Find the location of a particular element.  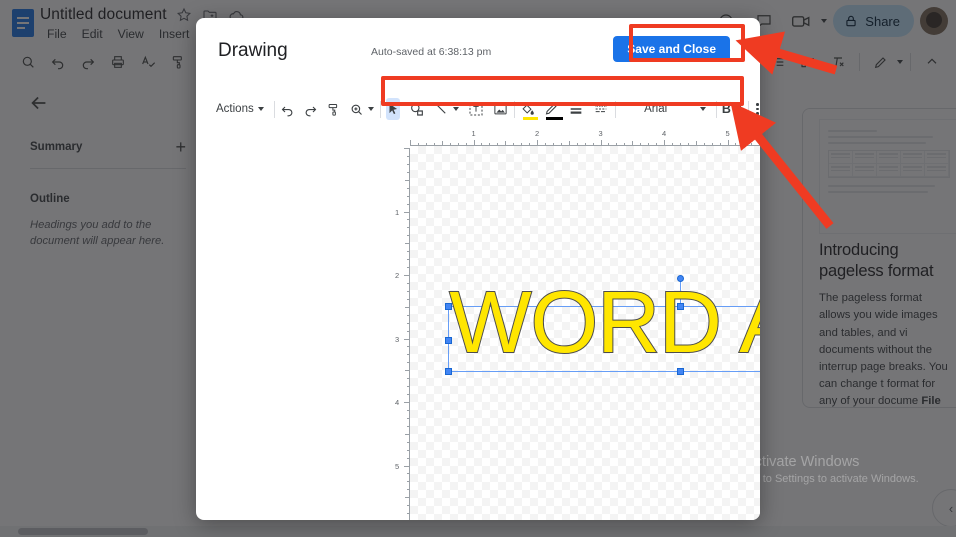

fill-color-swatch is located at coordinates (531, 118).